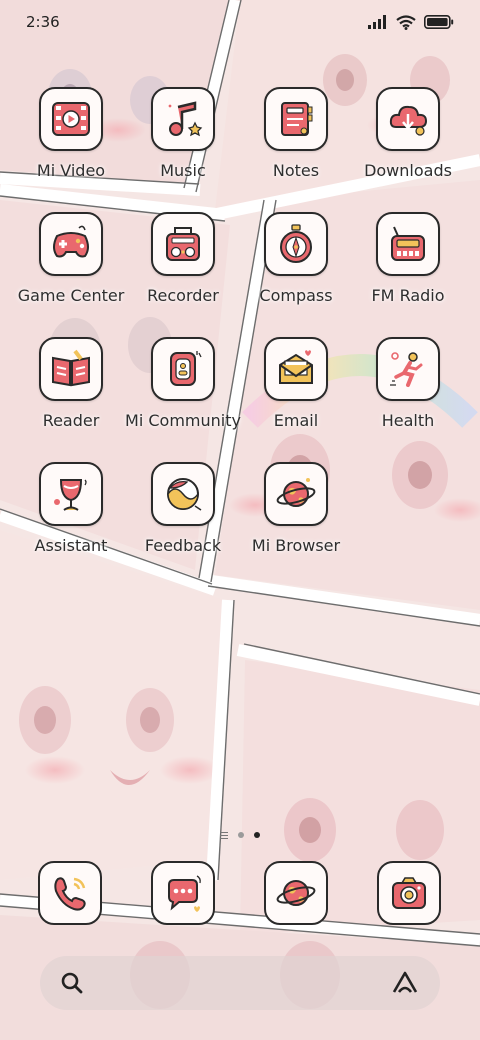 The width and height of the screenshot is (480, 1040). I want to click on app-label: Feedback, so click(183, 545).